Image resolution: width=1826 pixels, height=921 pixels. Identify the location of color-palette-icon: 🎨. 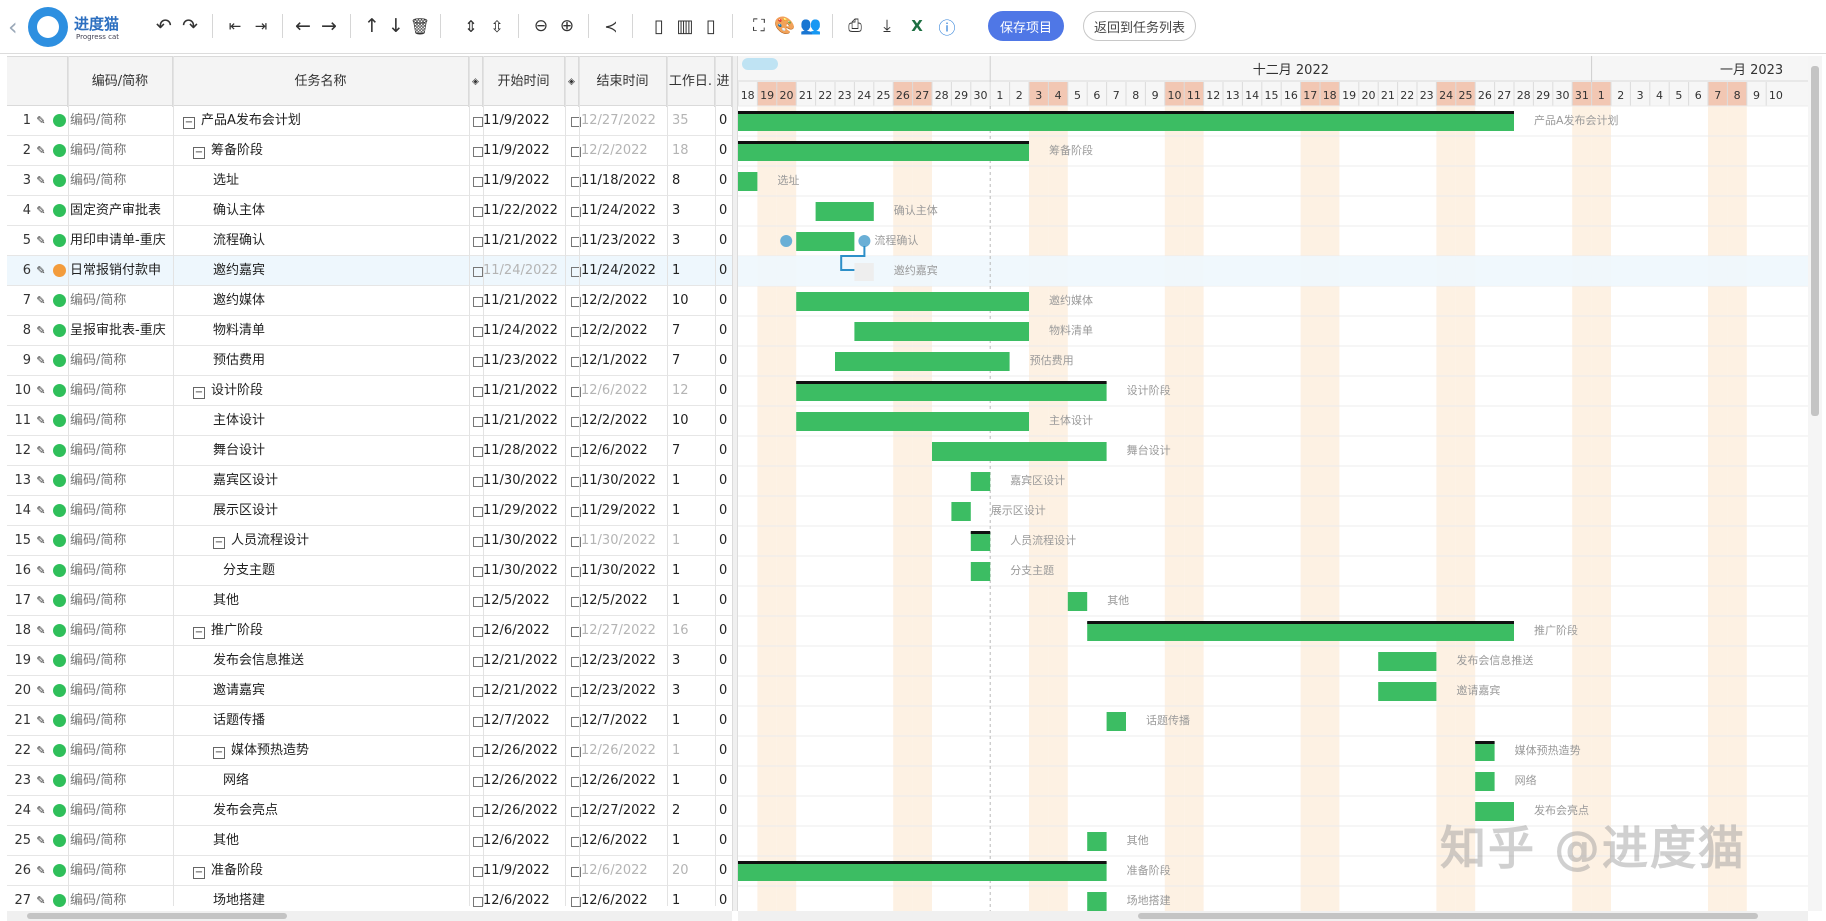
(785, 26).